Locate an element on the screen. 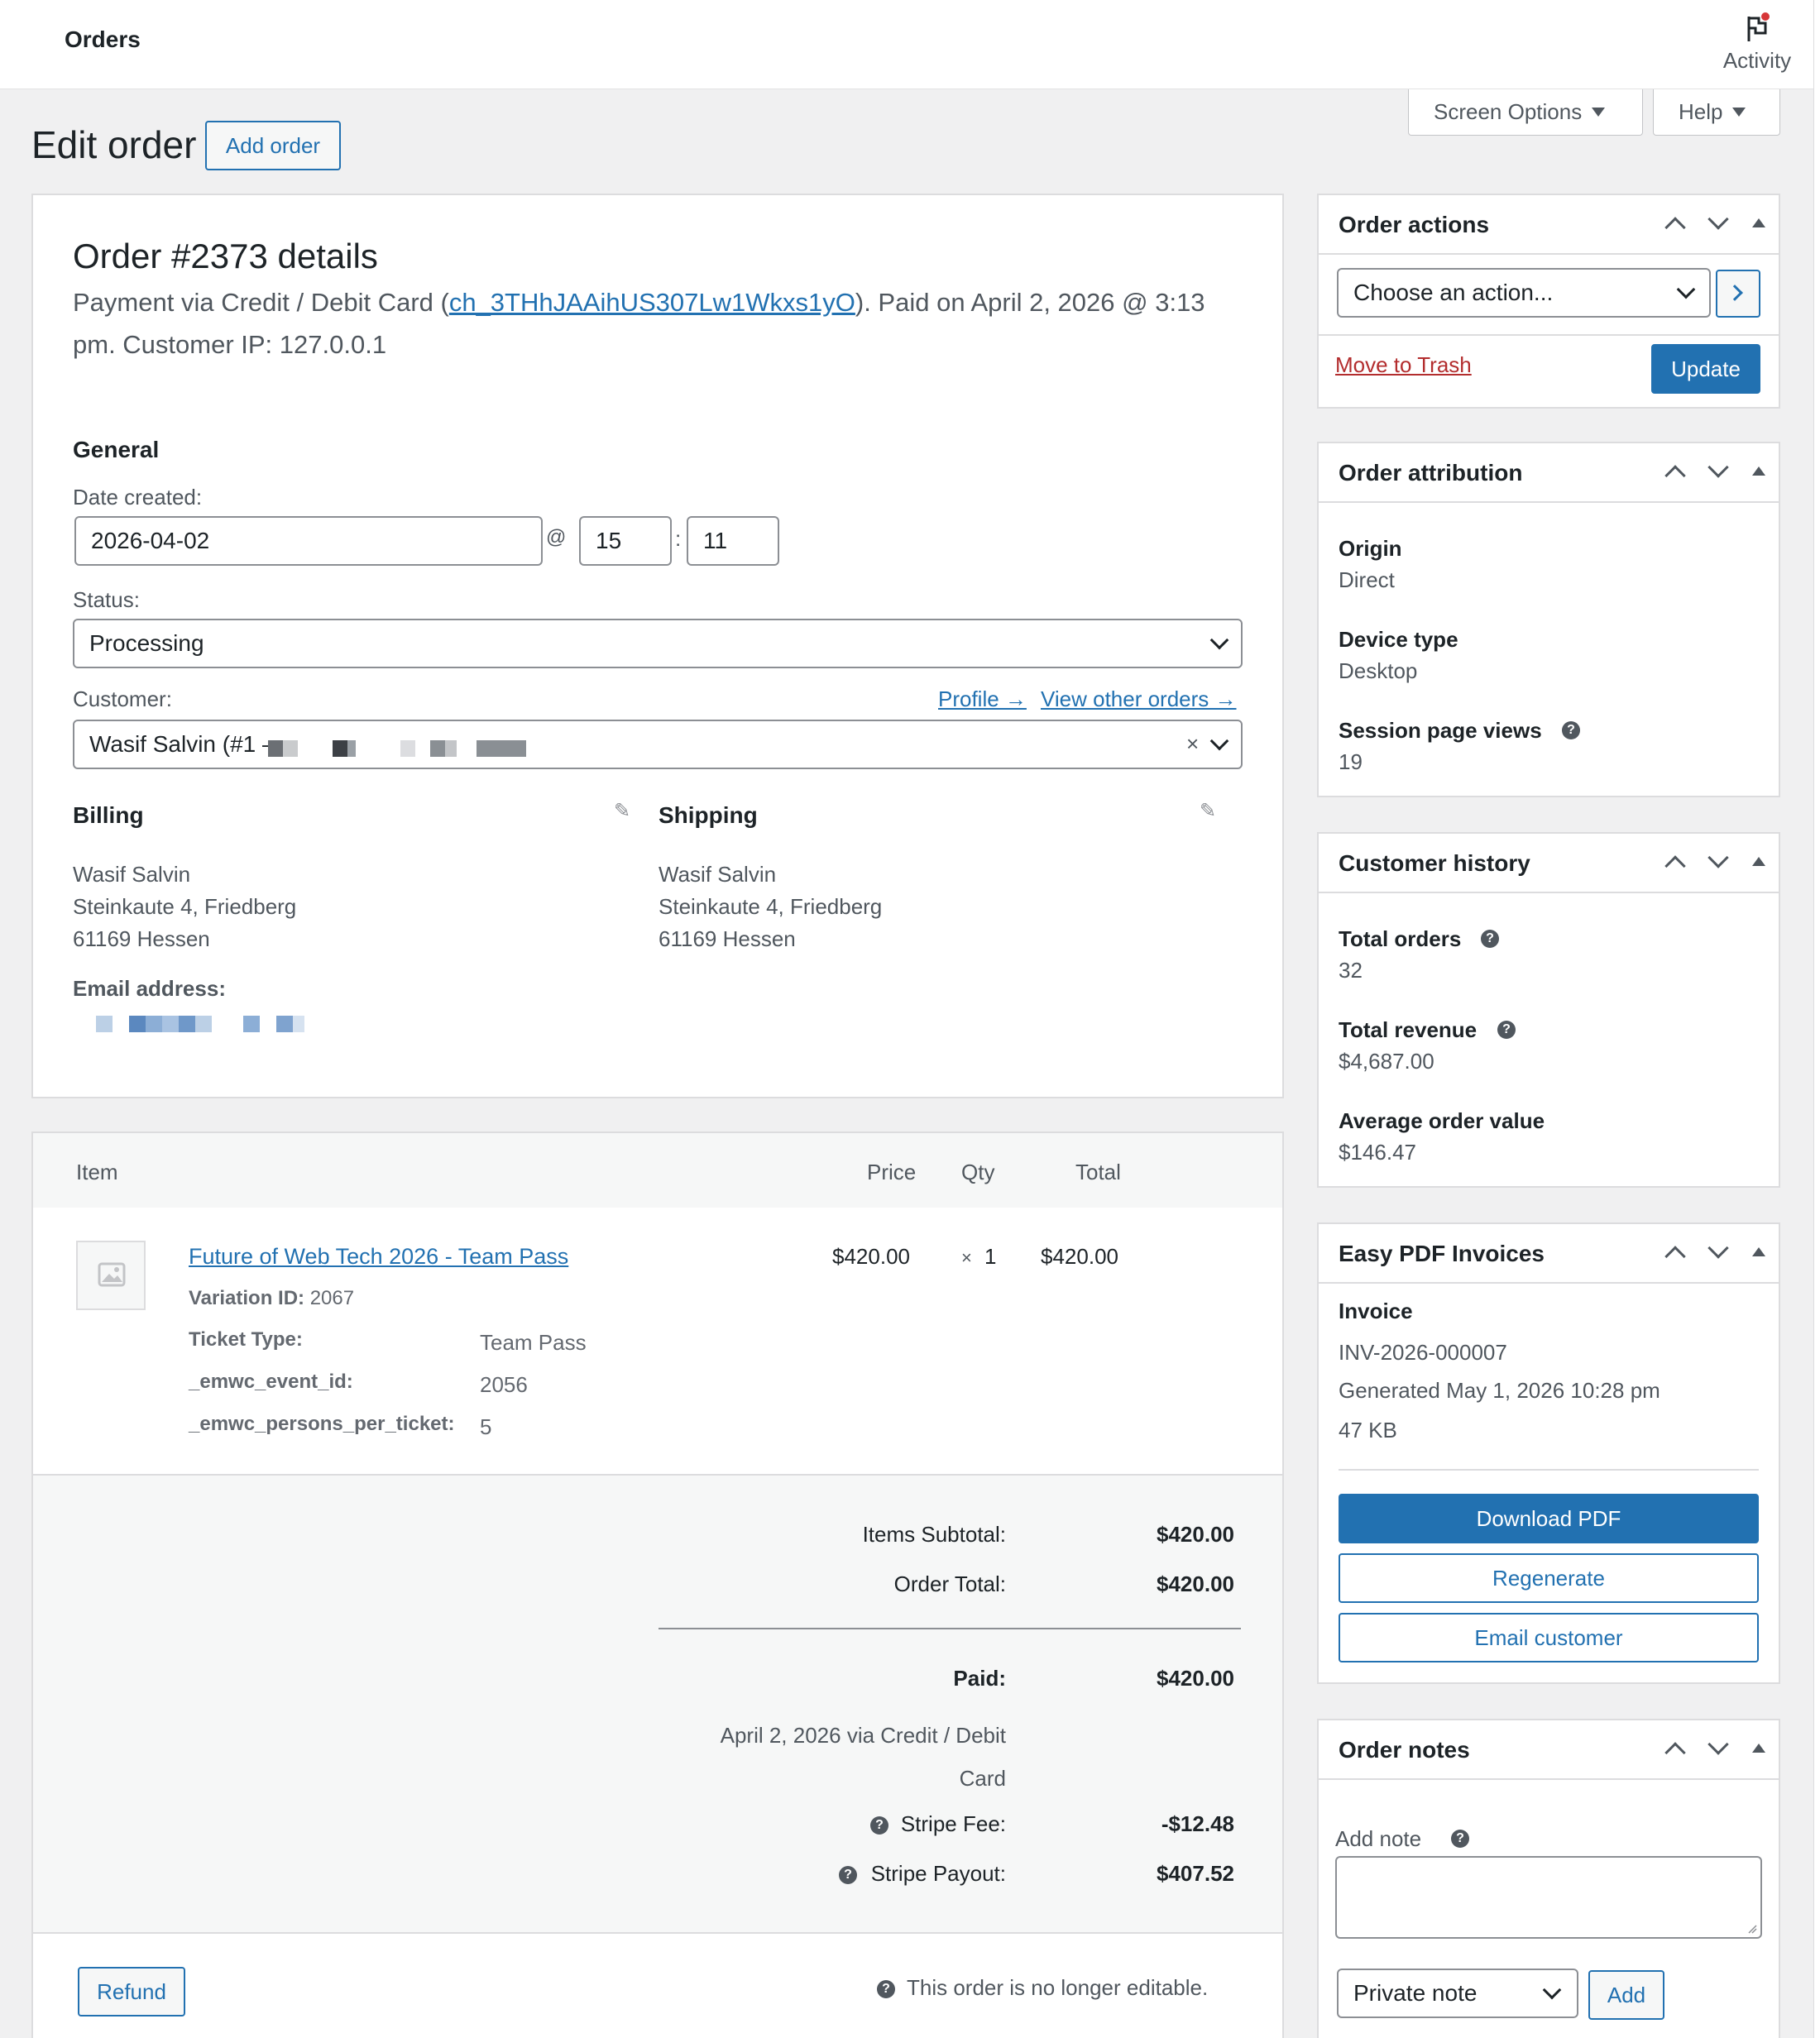  redacted-email is located at coordinates (220, 1024).